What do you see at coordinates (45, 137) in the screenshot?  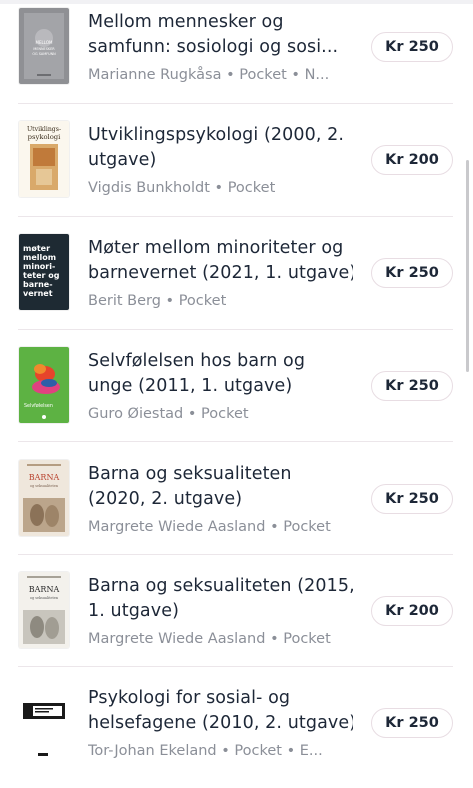 I see `cover-text: psykologi` at bounding box center [45, 137].